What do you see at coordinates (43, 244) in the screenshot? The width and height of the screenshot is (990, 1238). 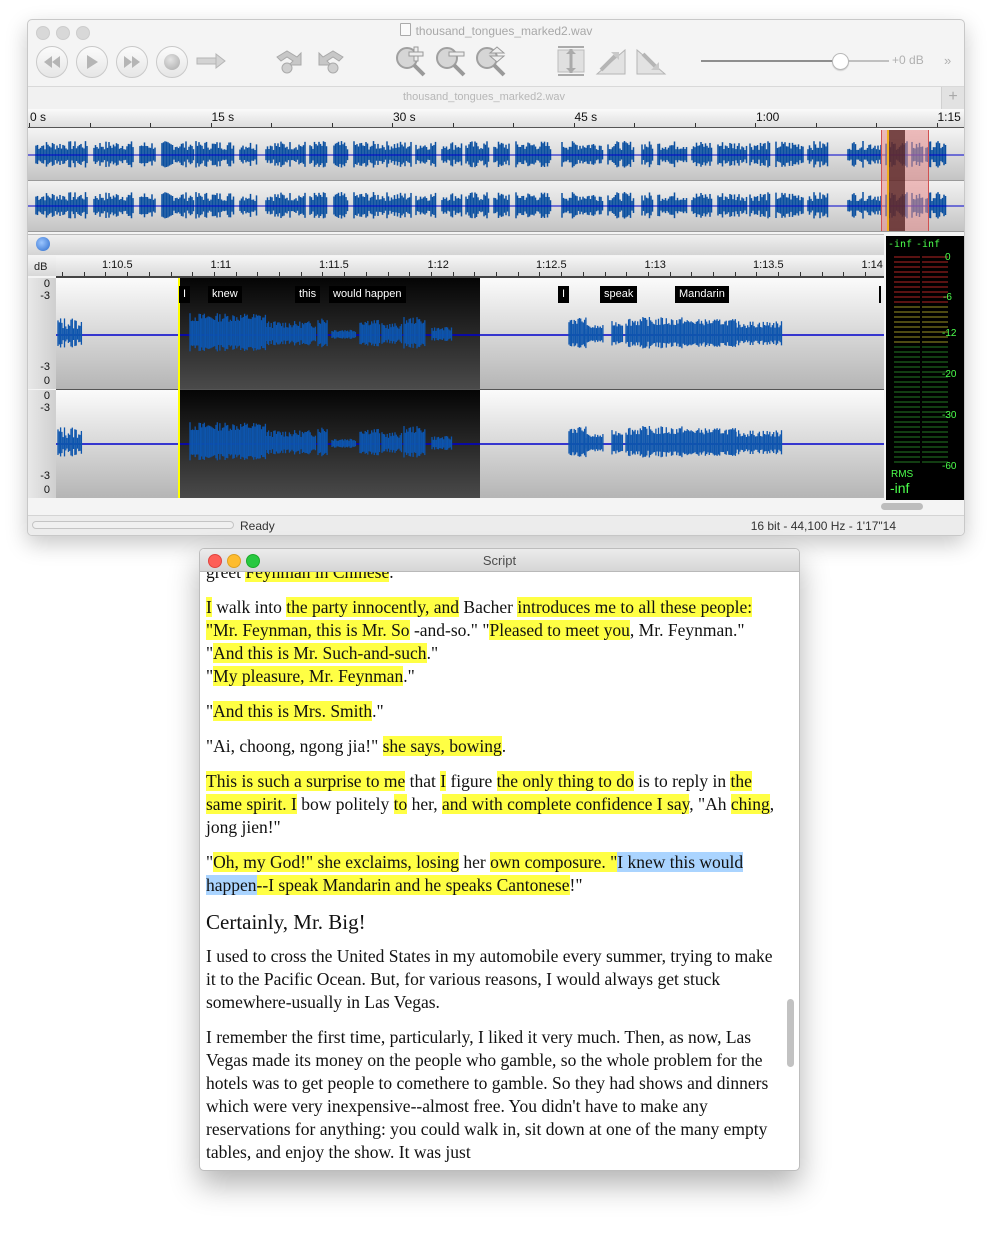 I see `track-globe-icon` at bounding box center [43, 244].